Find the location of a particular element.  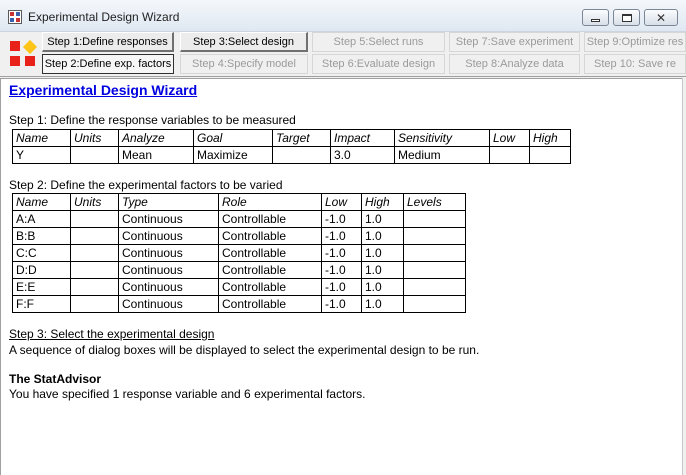

column-header: High is located at coordinates (550, 138).